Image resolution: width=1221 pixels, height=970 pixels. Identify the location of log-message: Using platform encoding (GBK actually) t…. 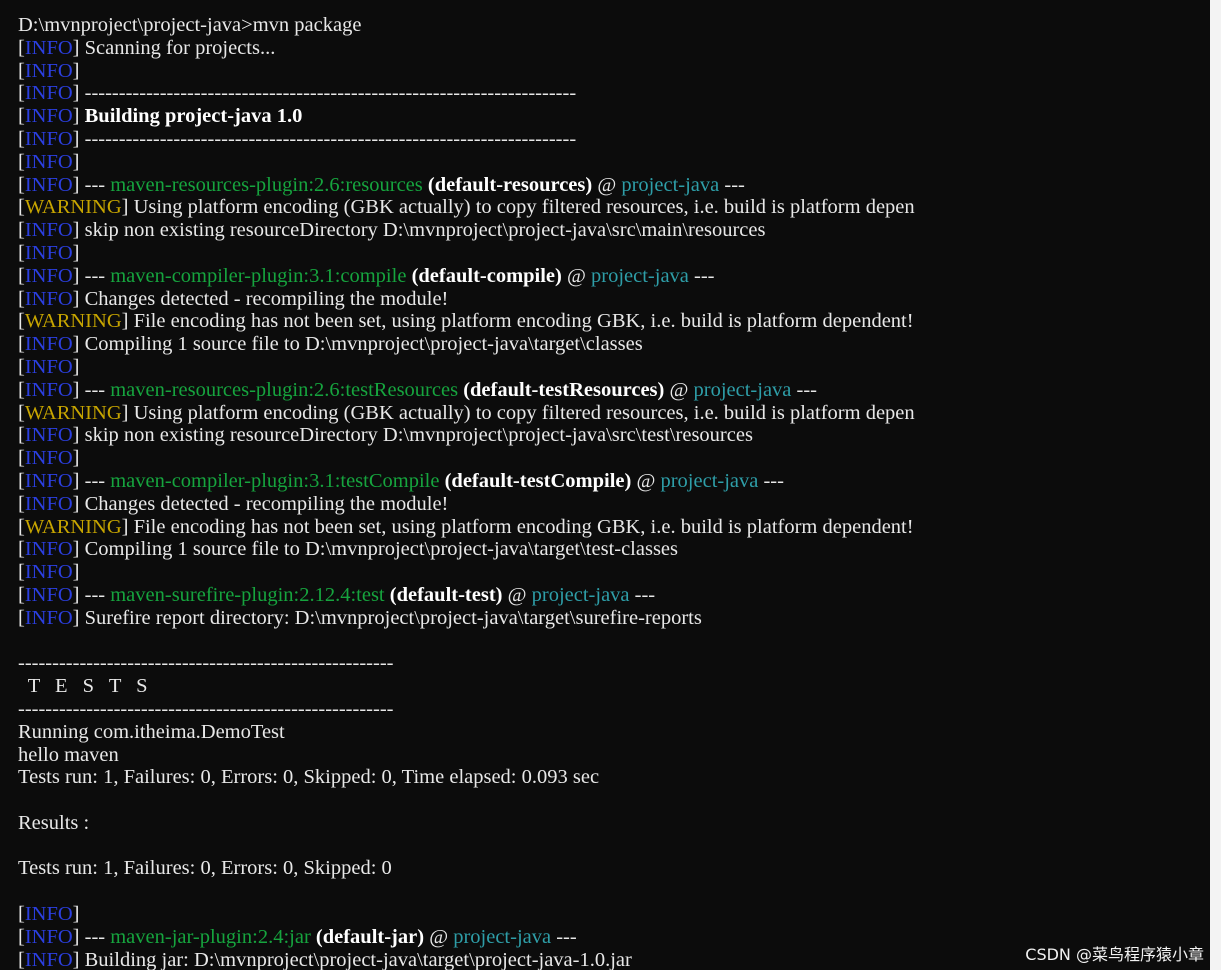
(521, 207).